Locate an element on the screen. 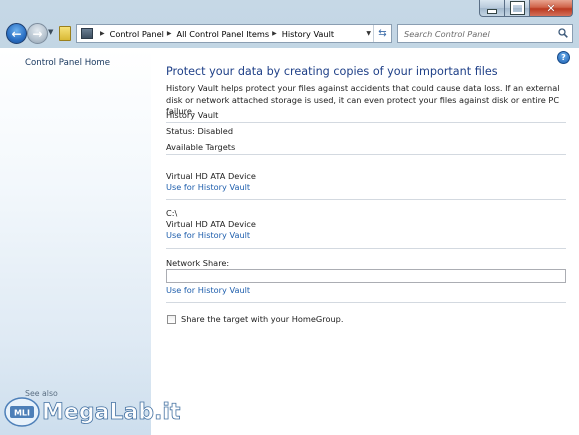 The height and width of the screenshot is (435, 579). status-text: Status: Disabled is located at coordinates (200, 131).